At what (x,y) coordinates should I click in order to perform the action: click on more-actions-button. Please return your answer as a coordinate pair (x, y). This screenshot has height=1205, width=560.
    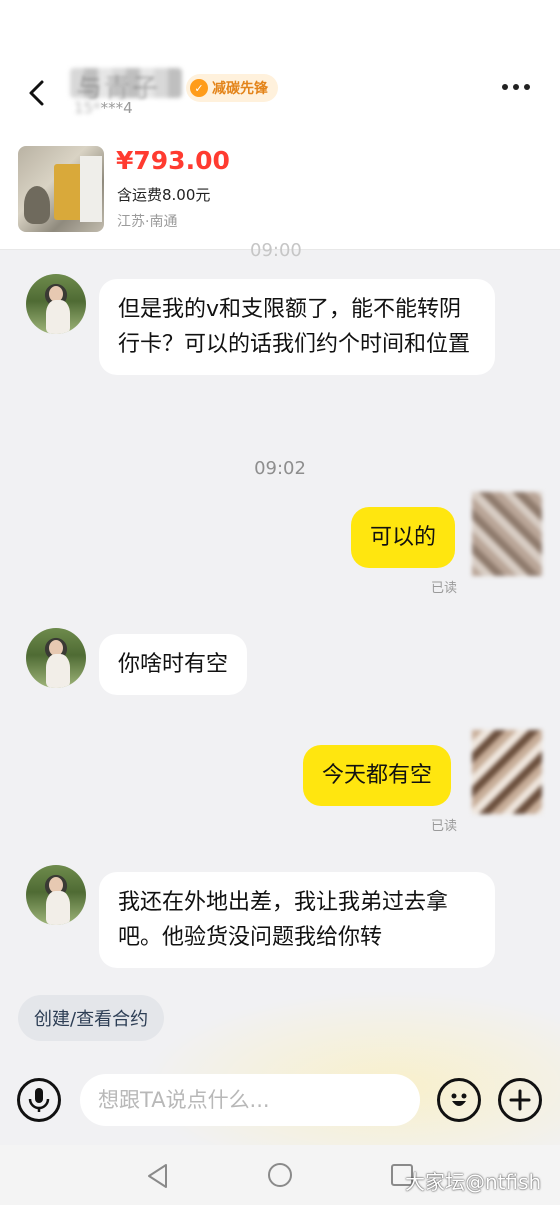
    Looking at the image, I should click on (520, 1100).